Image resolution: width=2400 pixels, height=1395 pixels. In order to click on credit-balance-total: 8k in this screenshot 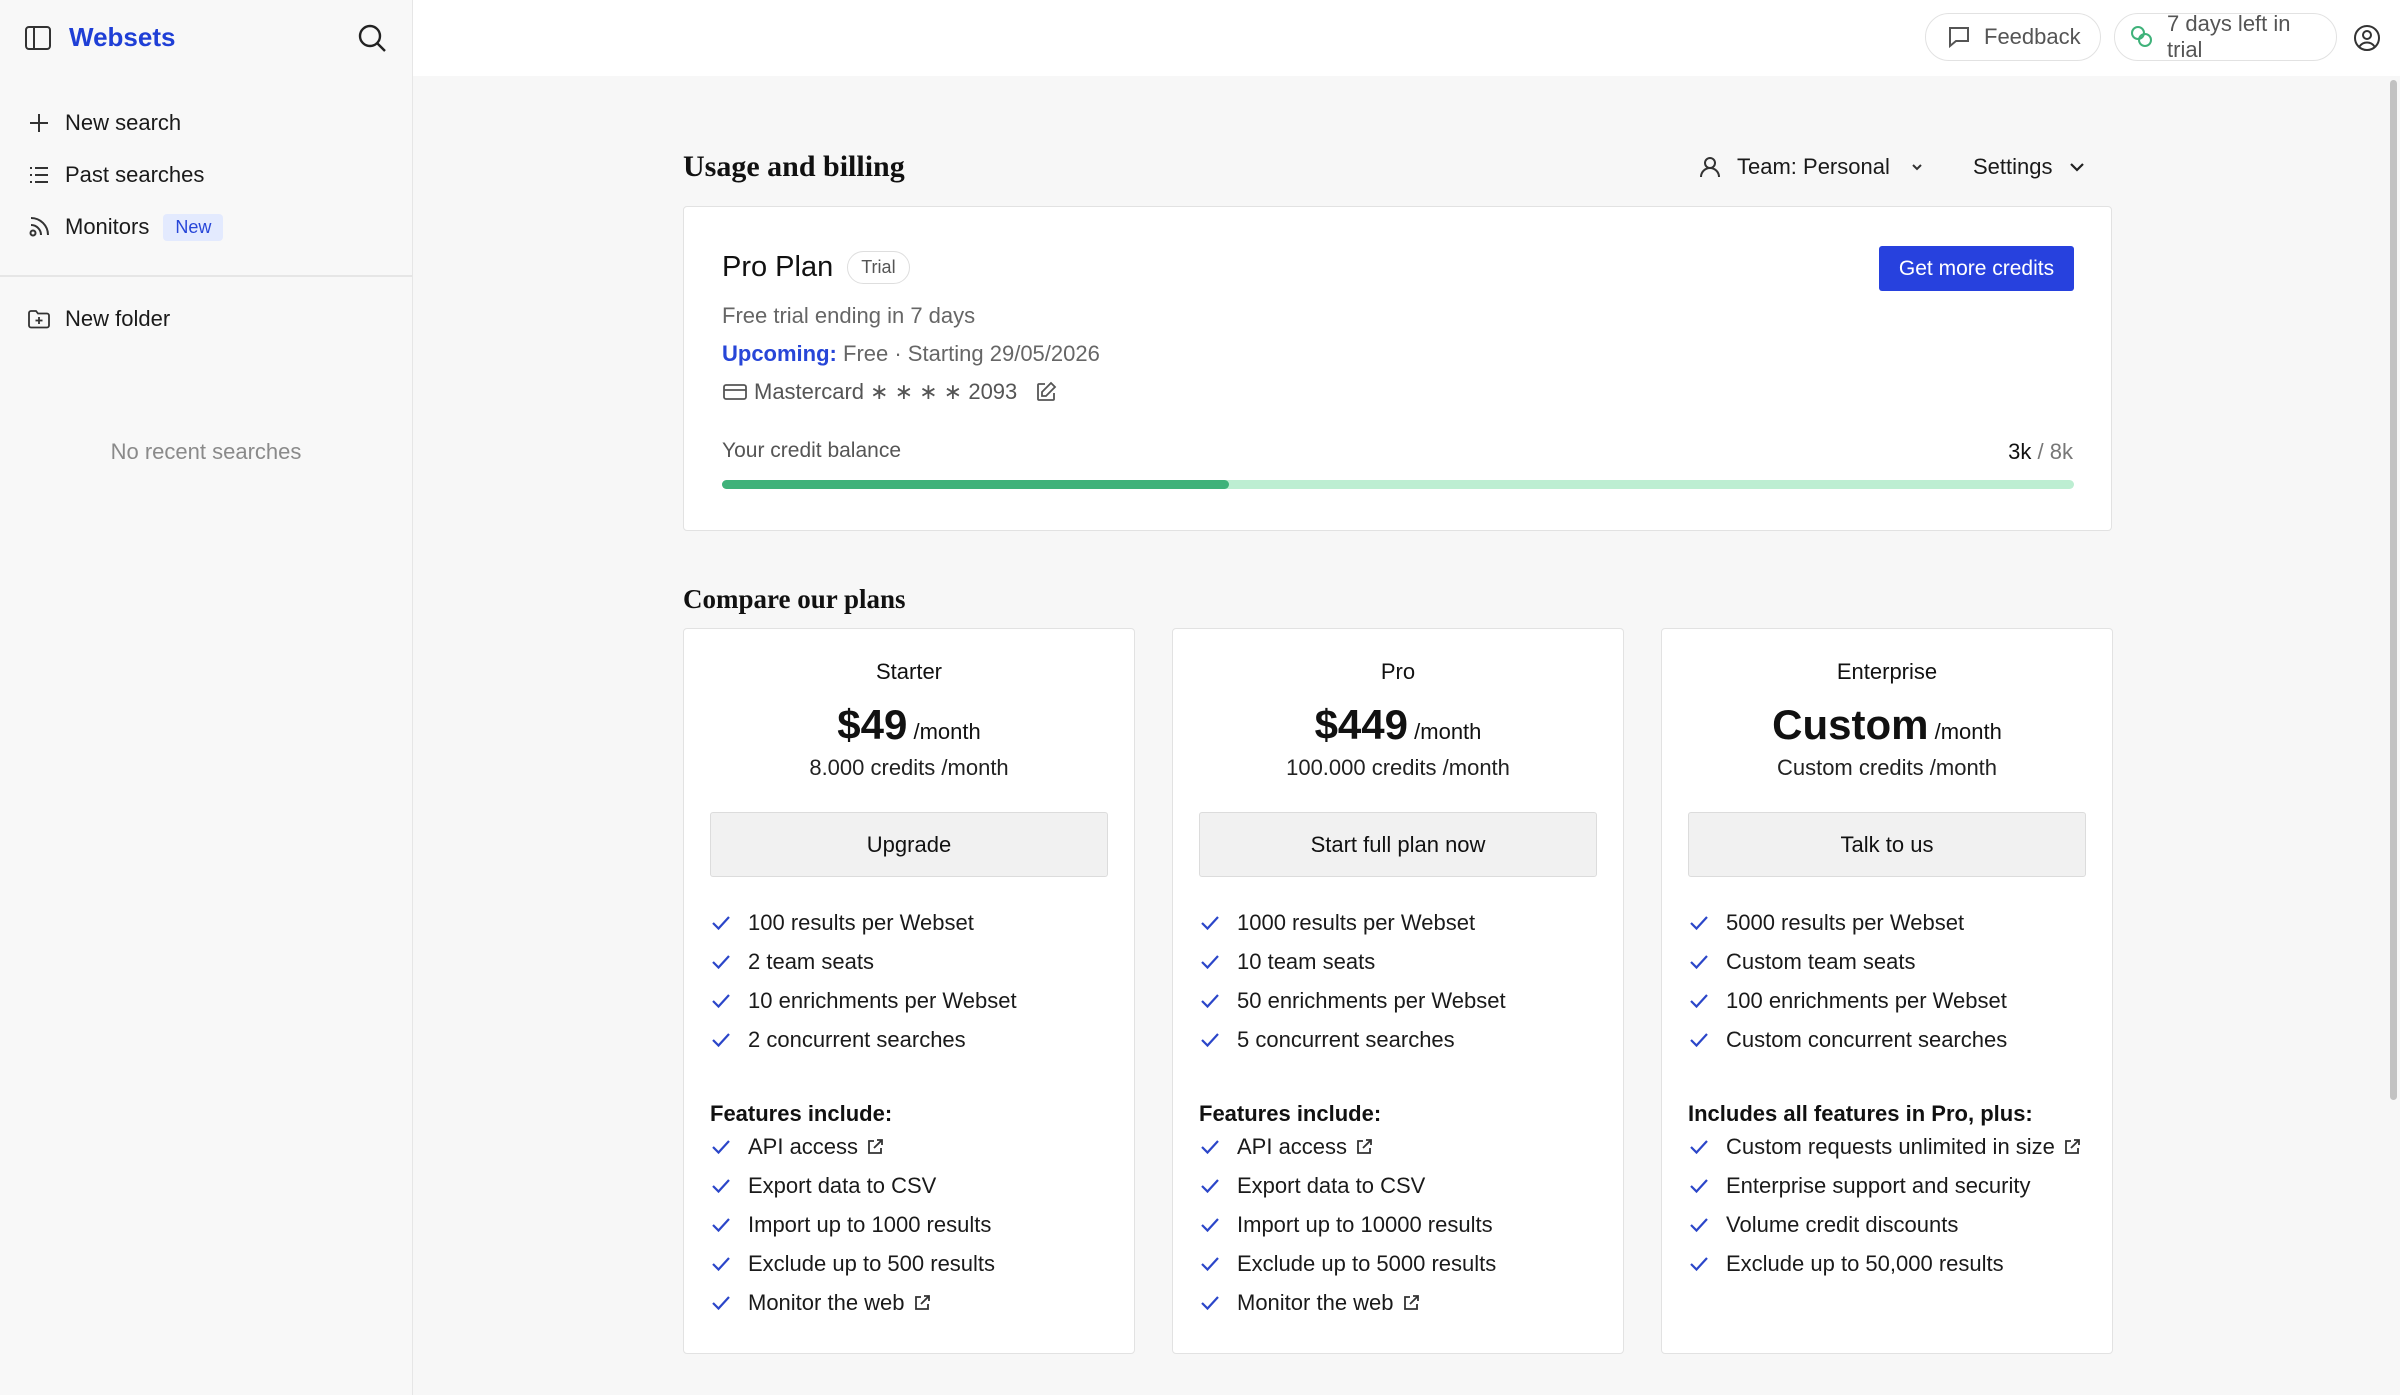, I will do `click(2061, 451)`.